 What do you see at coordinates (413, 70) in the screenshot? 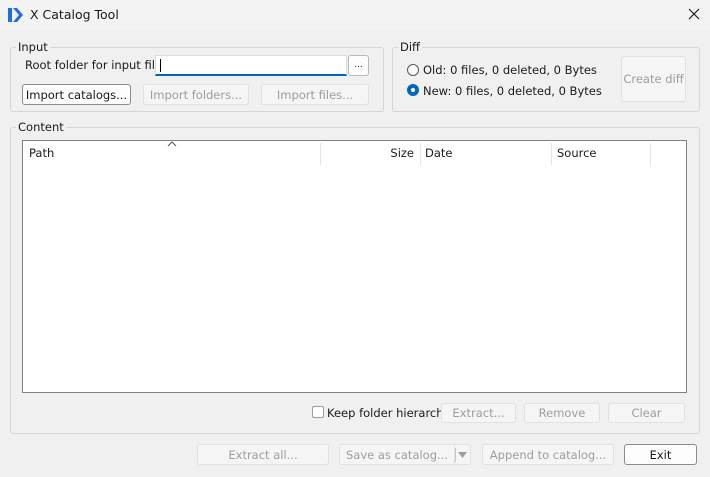
I see `old-radio` at bounding box center [413, 70].